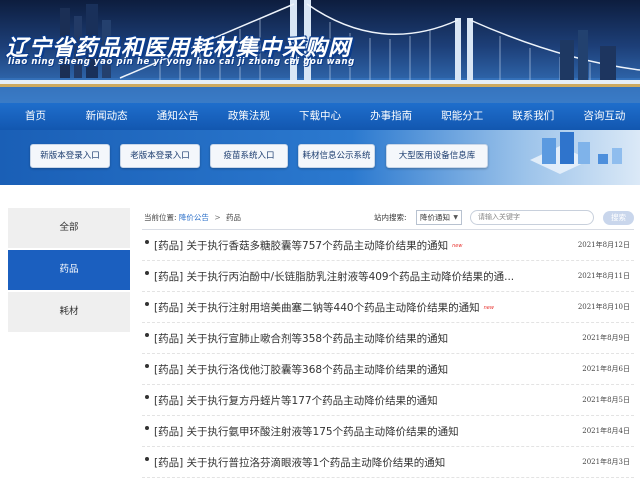  I want to click on sidebar-item-consumables: 耗材, so click(69, 312).